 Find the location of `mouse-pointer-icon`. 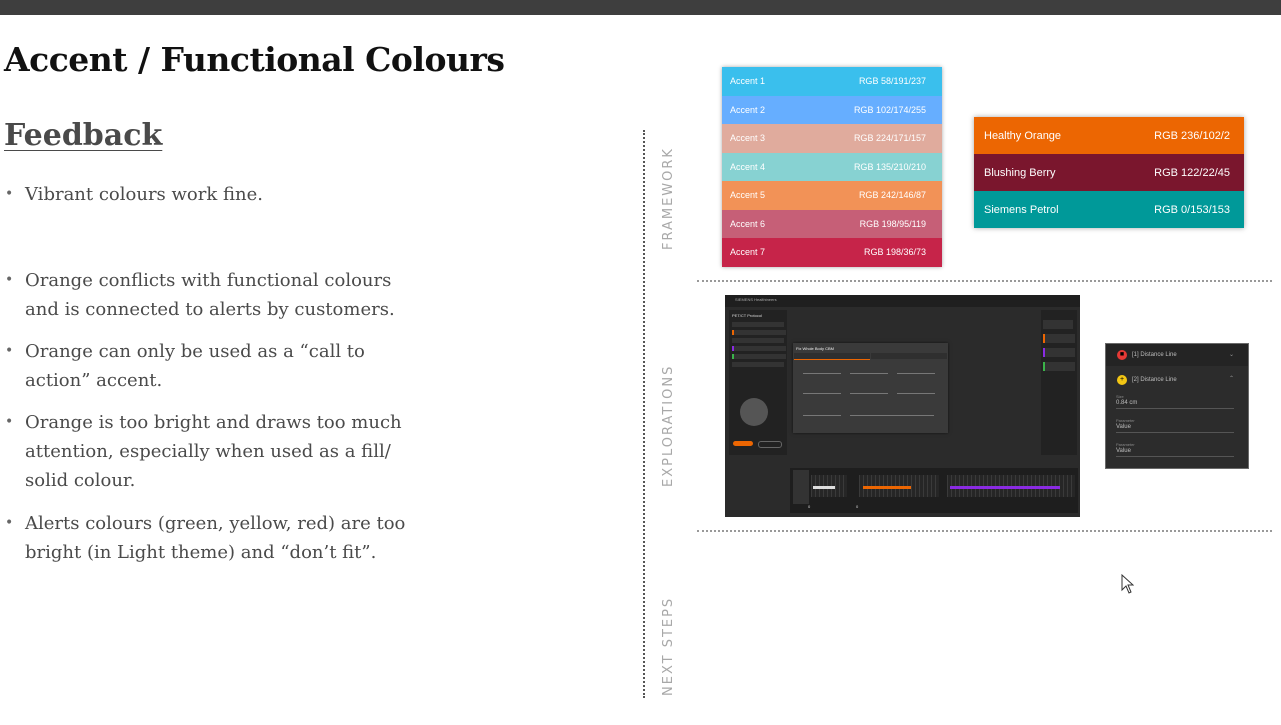

mouse-pointer-icon is located at coordinates (1127, 584).